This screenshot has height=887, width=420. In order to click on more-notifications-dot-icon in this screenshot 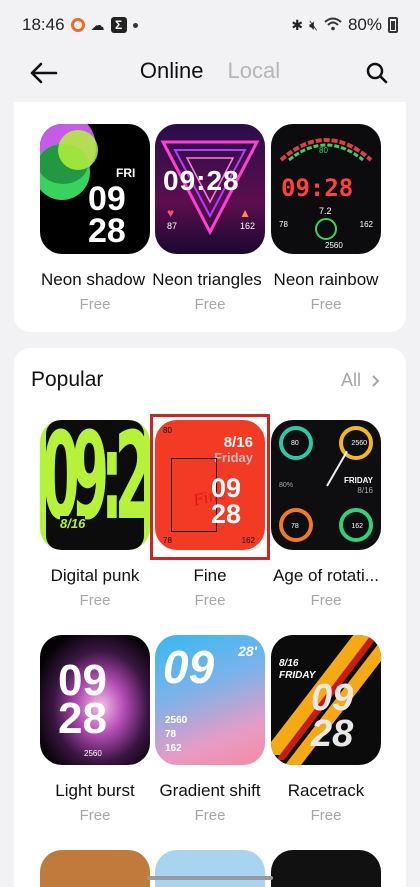, I will do `click(135, 25)`.